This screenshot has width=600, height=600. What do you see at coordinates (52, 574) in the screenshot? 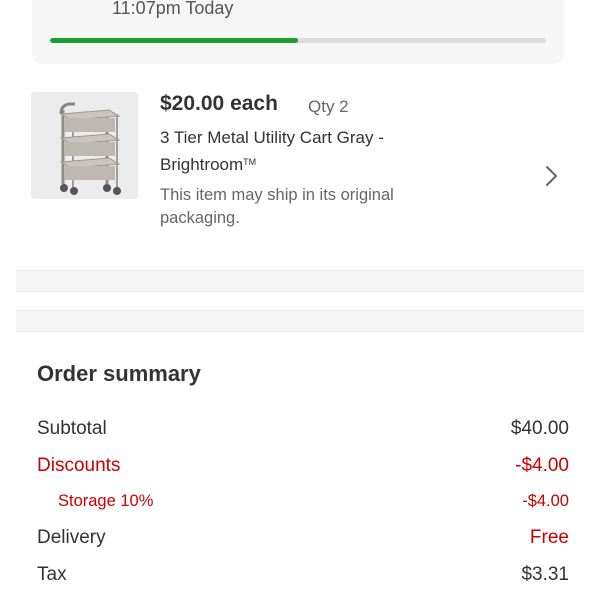
I see `tax-label: Tax` at bounding box center [52, 574].